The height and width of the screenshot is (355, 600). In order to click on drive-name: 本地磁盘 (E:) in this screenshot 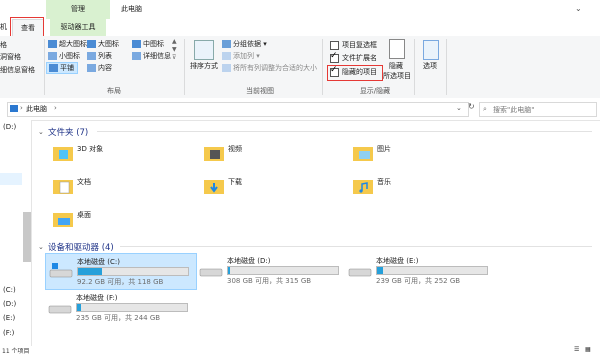, I will do `click(397, 261)`.